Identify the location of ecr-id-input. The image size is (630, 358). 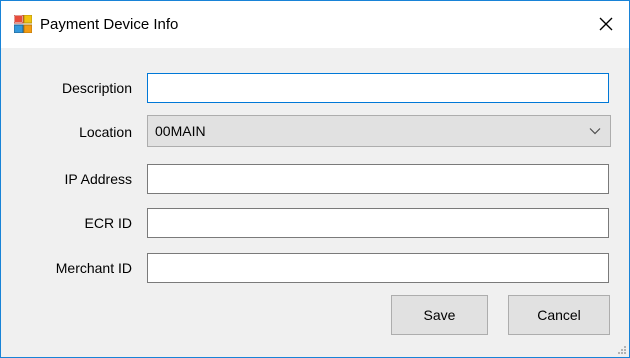
(378, 223).